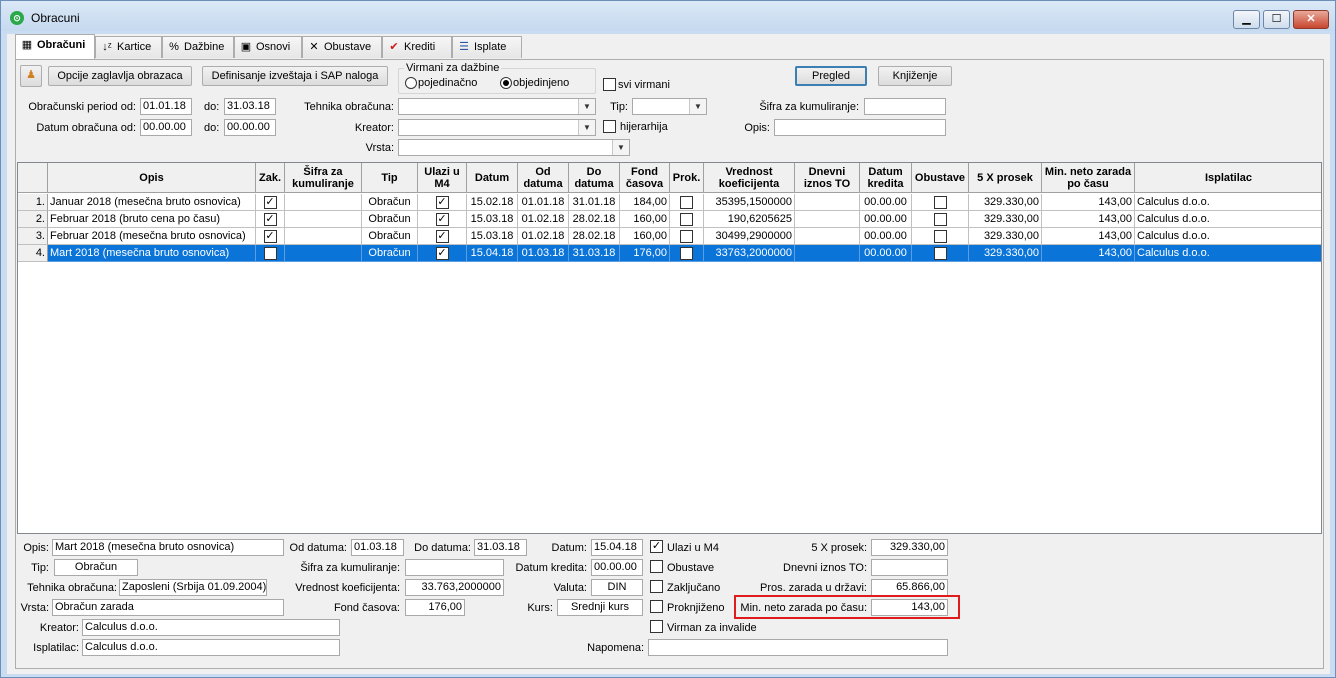 Image resolution: width=1336 pixels, height=678 pixels. What do you see at coordinates (656, 626) in the screenshot?
I see `detail-invalide-checkbox` at bounding box center [656, 626].